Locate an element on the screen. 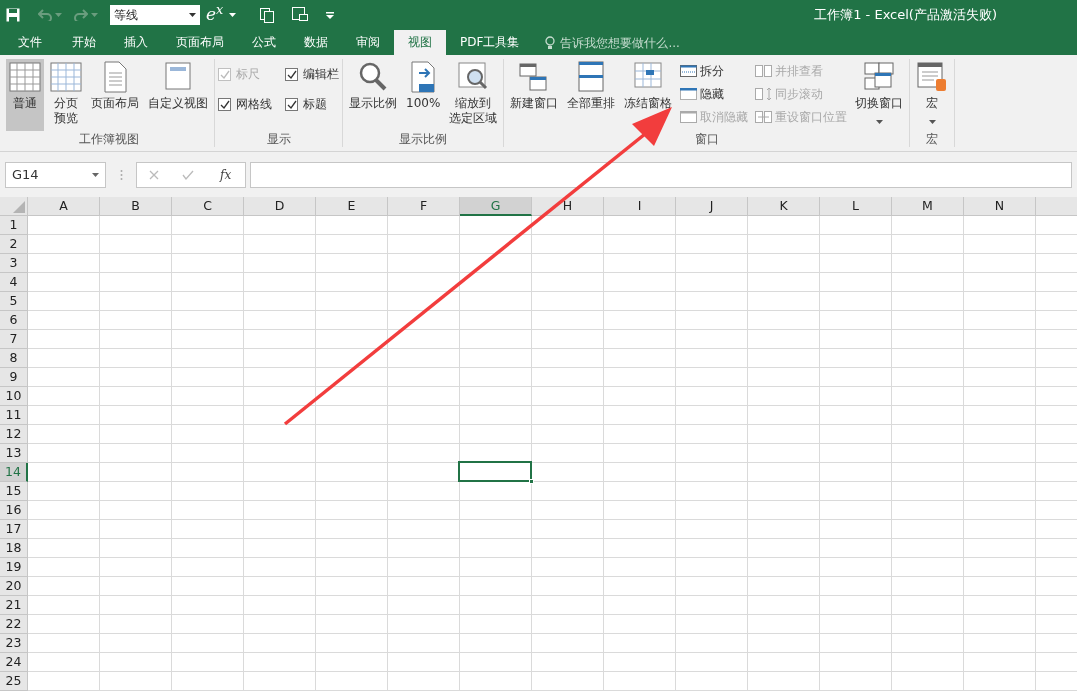 The image size is (1077, 691). row-header: 23 is located at coordinates (14, 643).